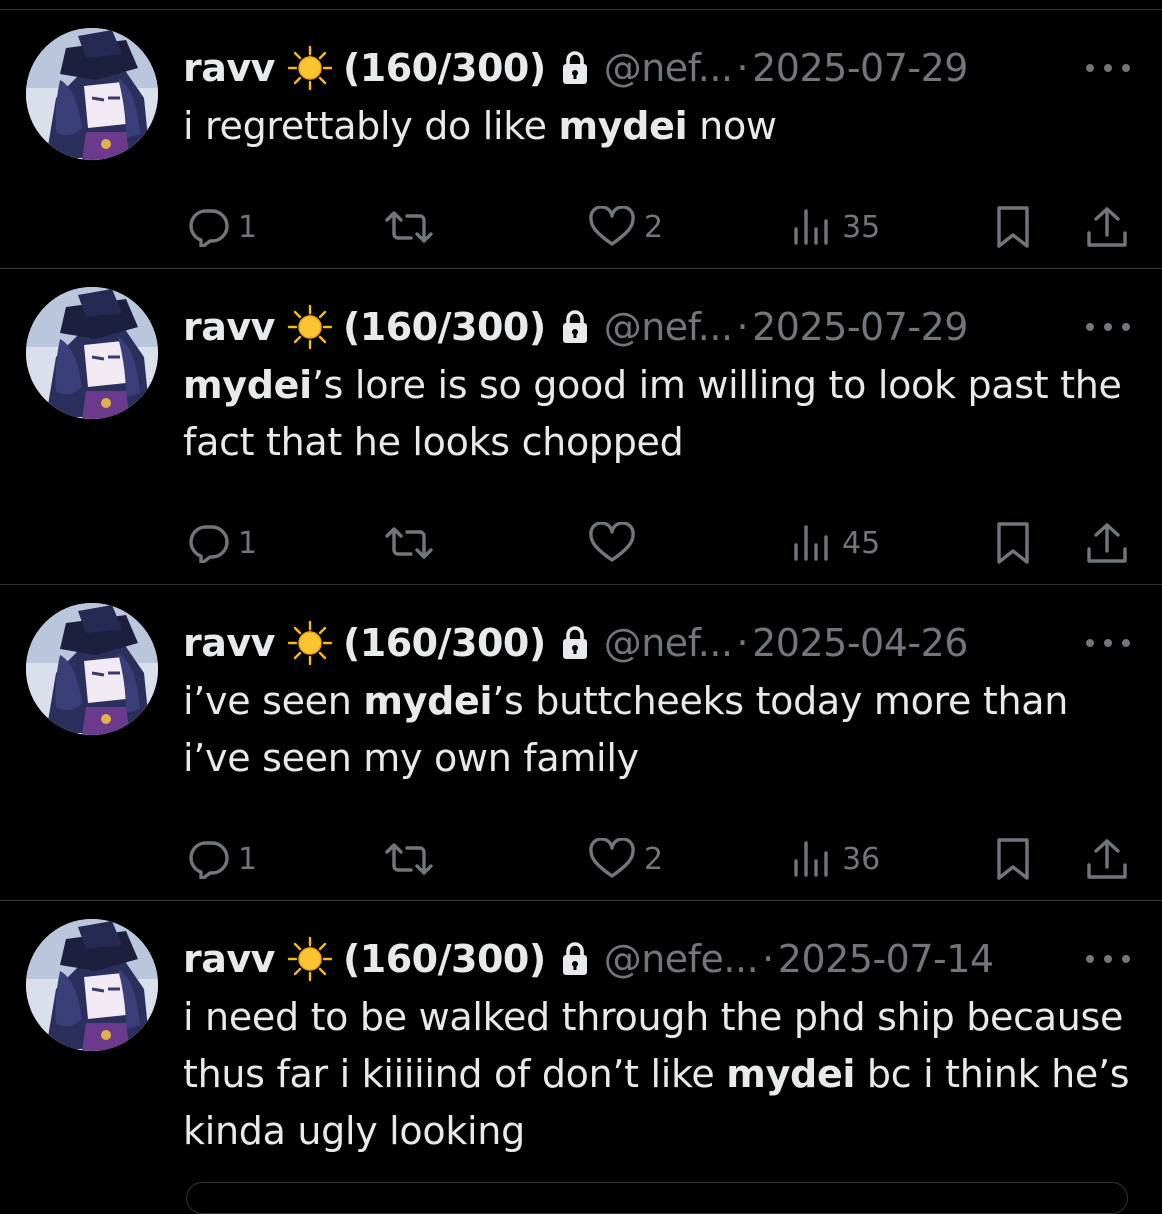 The image size is (1162, 1214). What do you see at coordinates (835, 227) in the screenshot?
I see `views-button: 35` at bounding box center [835, 227].